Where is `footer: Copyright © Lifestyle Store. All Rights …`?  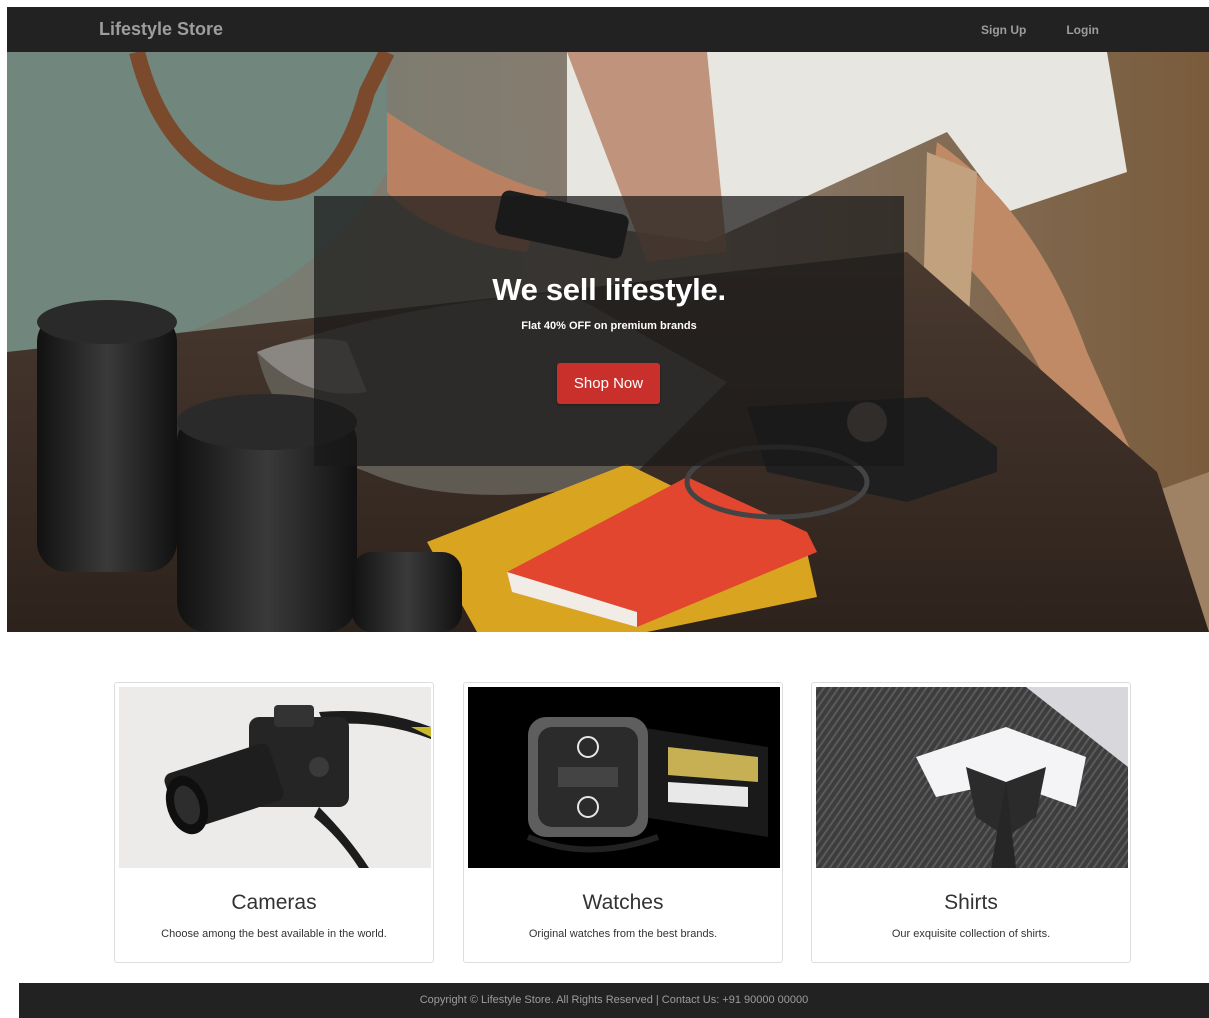
footer: Copyright © Lifestyle Store. All Rights … is located at coordinates (614, 1000).